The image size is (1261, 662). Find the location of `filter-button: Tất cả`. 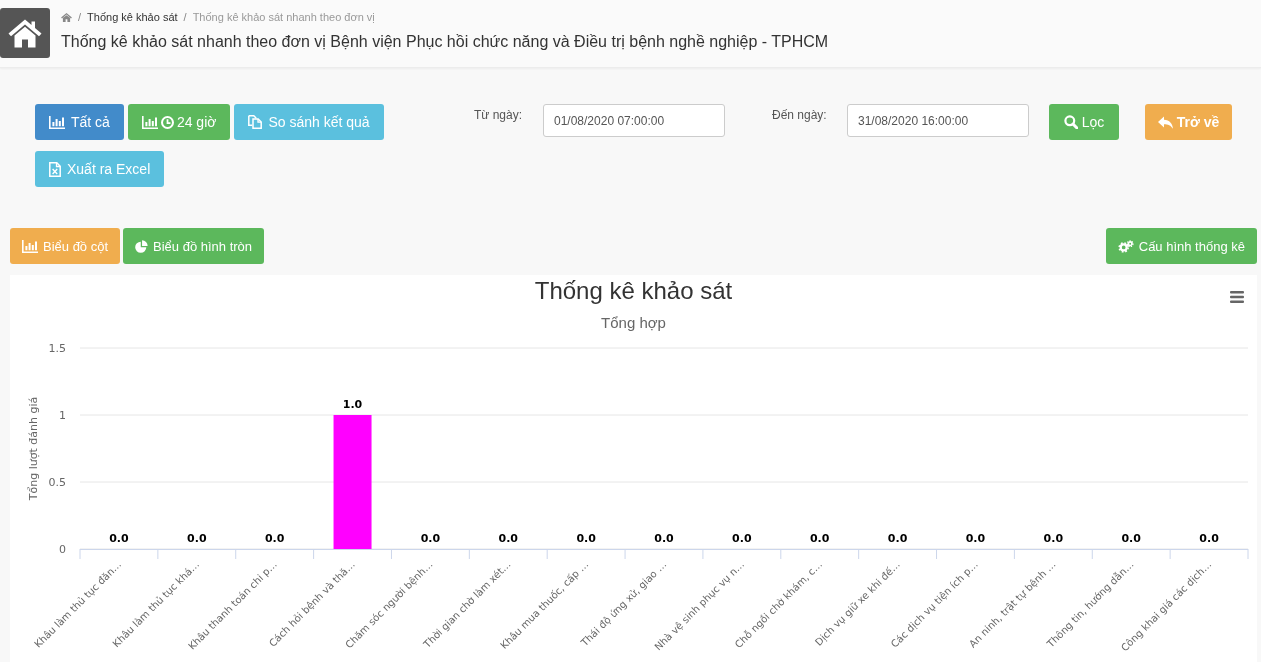

filter-button: Tất cả is located at coordinates (79, 122).